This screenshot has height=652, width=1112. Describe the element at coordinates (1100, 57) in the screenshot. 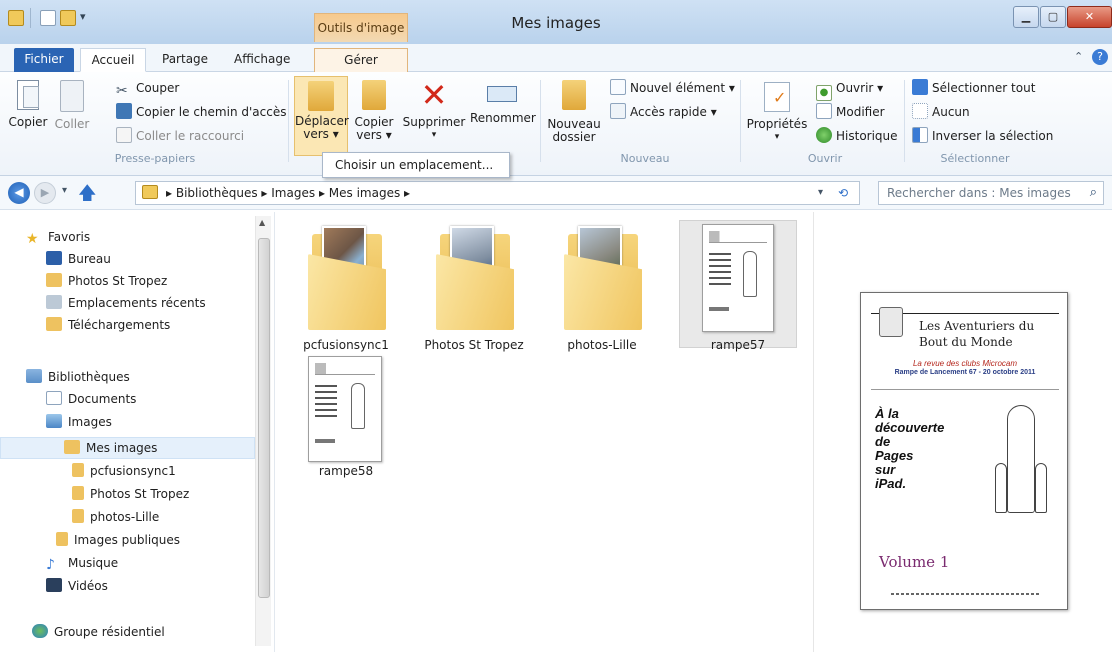

I see `help-icon: ?` at that location.